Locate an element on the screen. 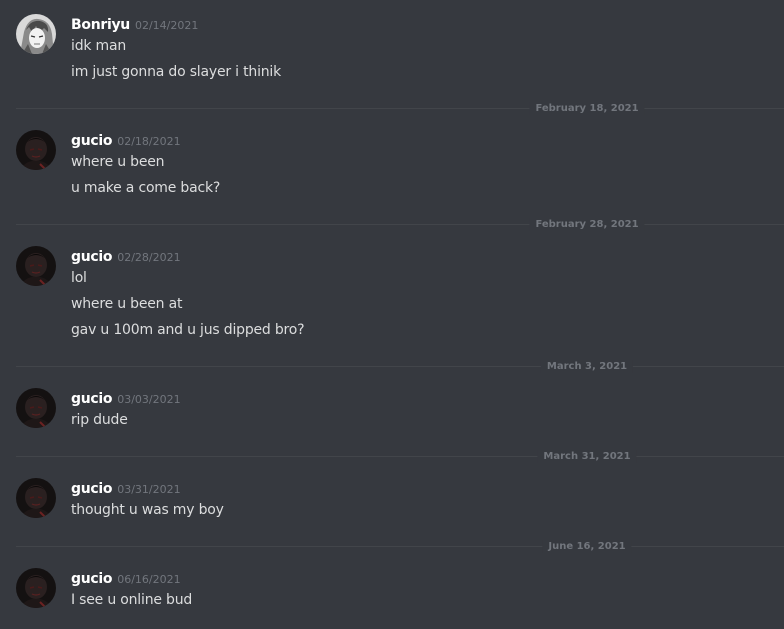 The width and height of the screenshot is (784, 629). timestamp: 06/16/2021 is located at coordinates (149, 579).